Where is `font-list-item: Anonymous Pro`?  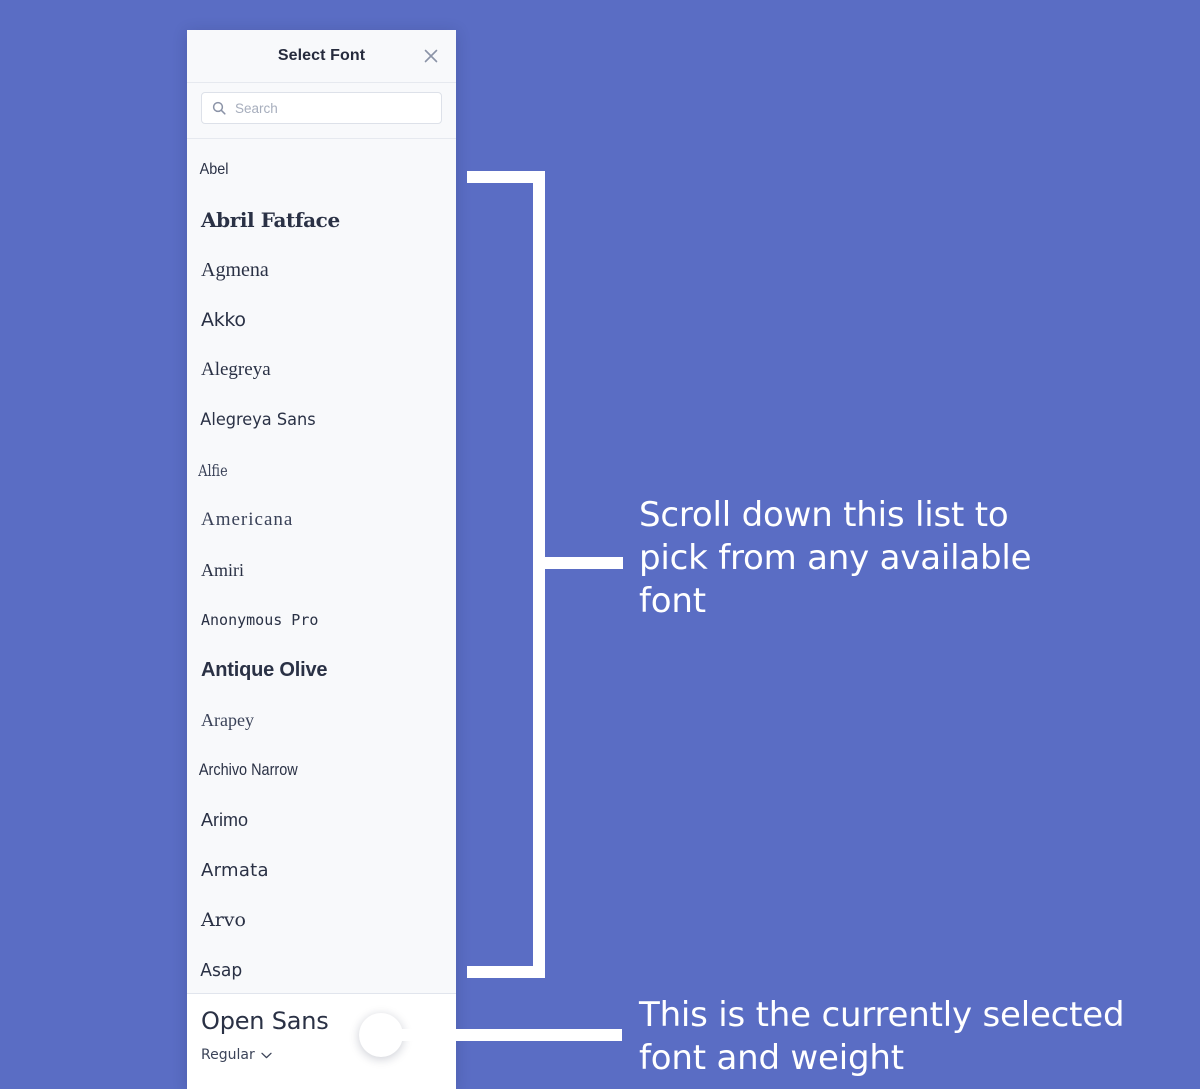
font-list-item: Anonymous Pro is located at coordinates (321, 620).